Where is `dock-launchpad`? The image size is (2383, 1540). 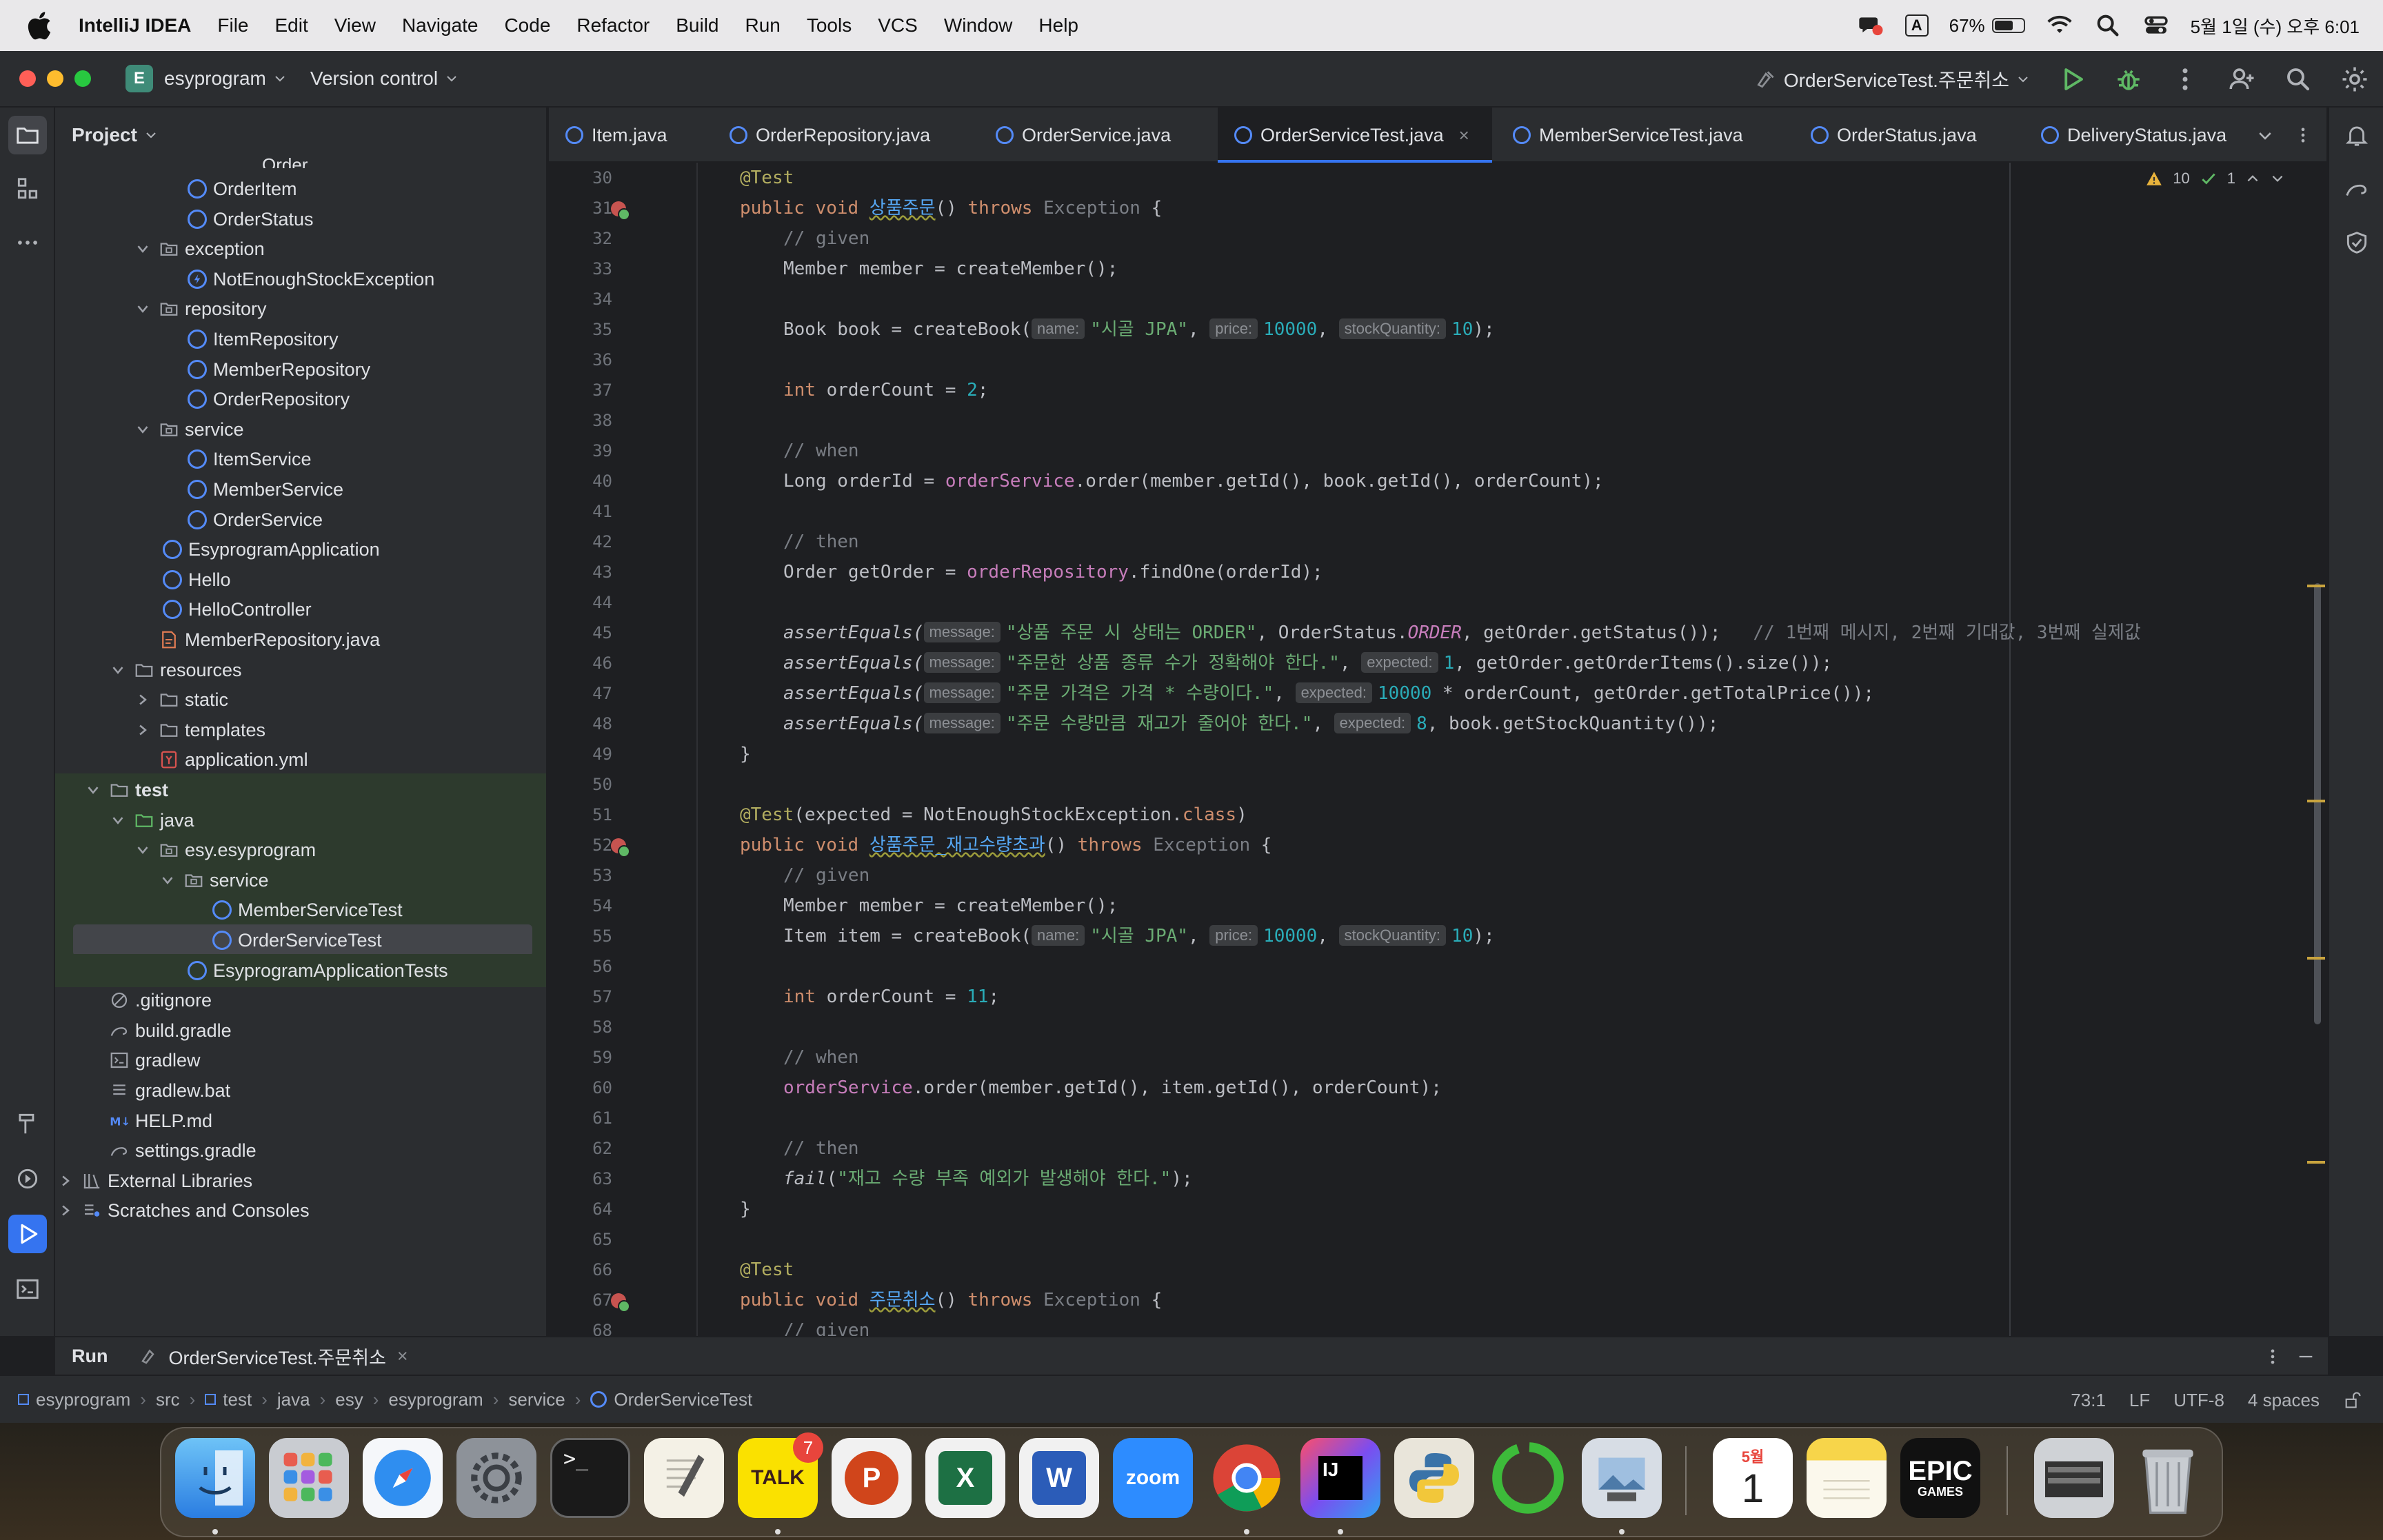
dock-launchpad is located at coordinates (309, 1478).